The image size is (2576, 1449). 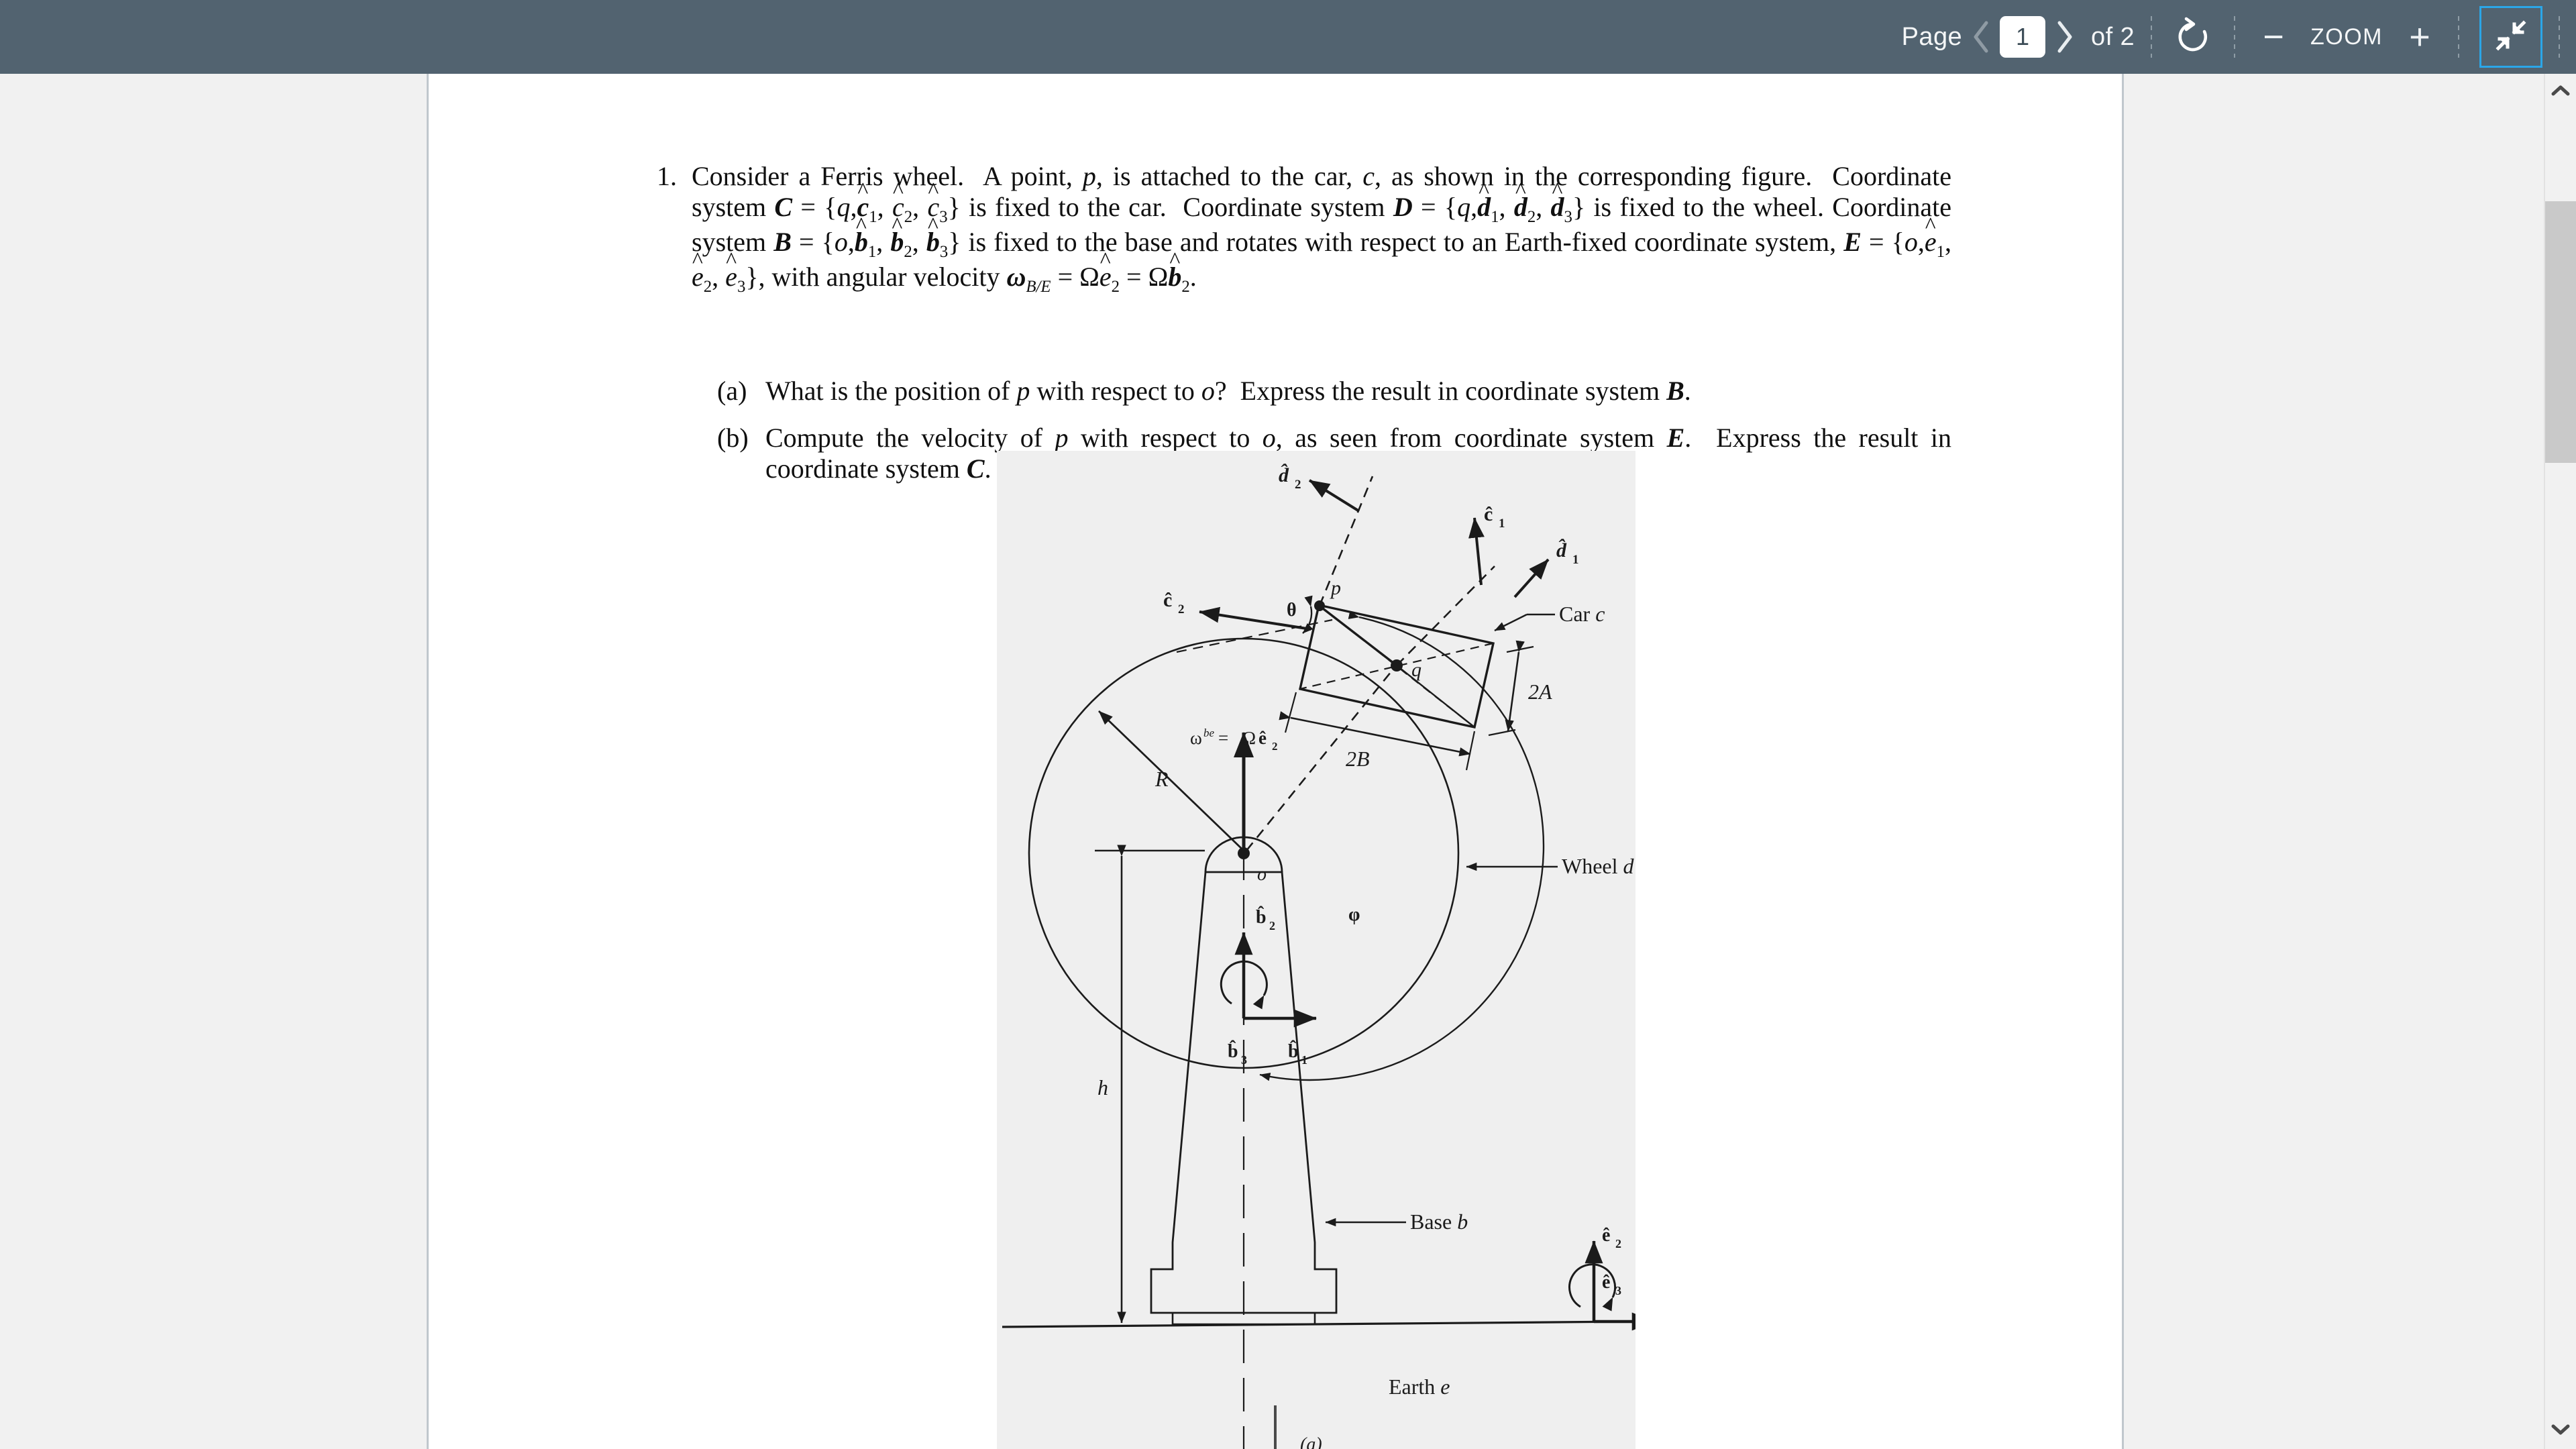 What do you see at coordinates (1233, 1051) in the screenshot?
I see `figure-label-b3: b̂` at bounding box center [1233, 1051].